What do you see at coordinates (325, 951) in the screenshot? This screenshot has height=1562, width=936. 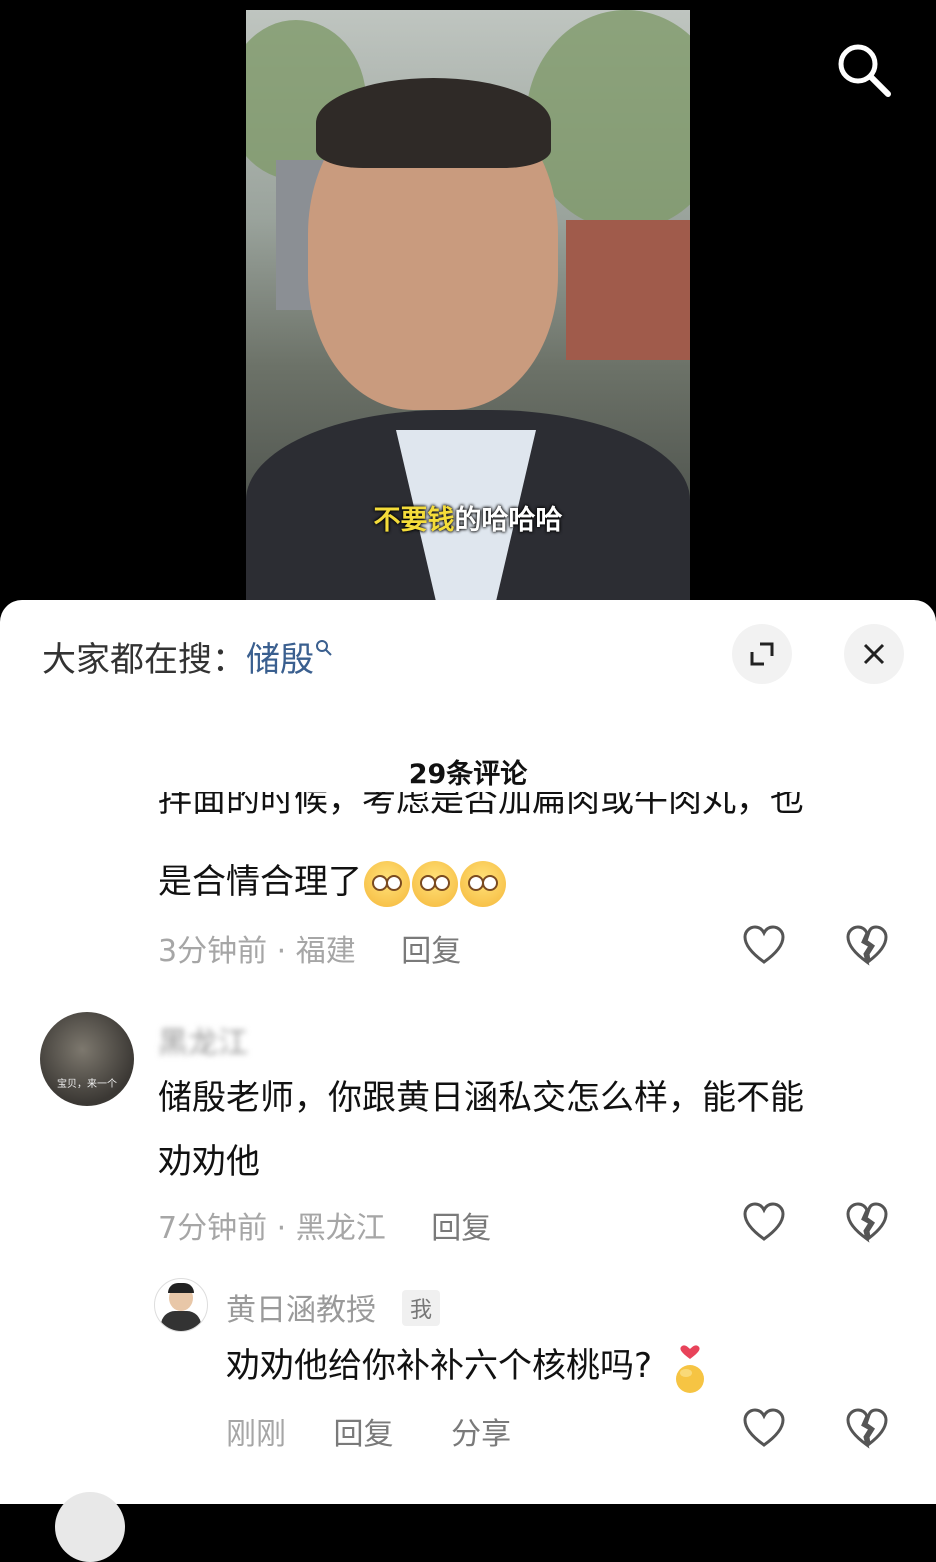 I see `comment-location: 福建` at bounding box center [325, 951].